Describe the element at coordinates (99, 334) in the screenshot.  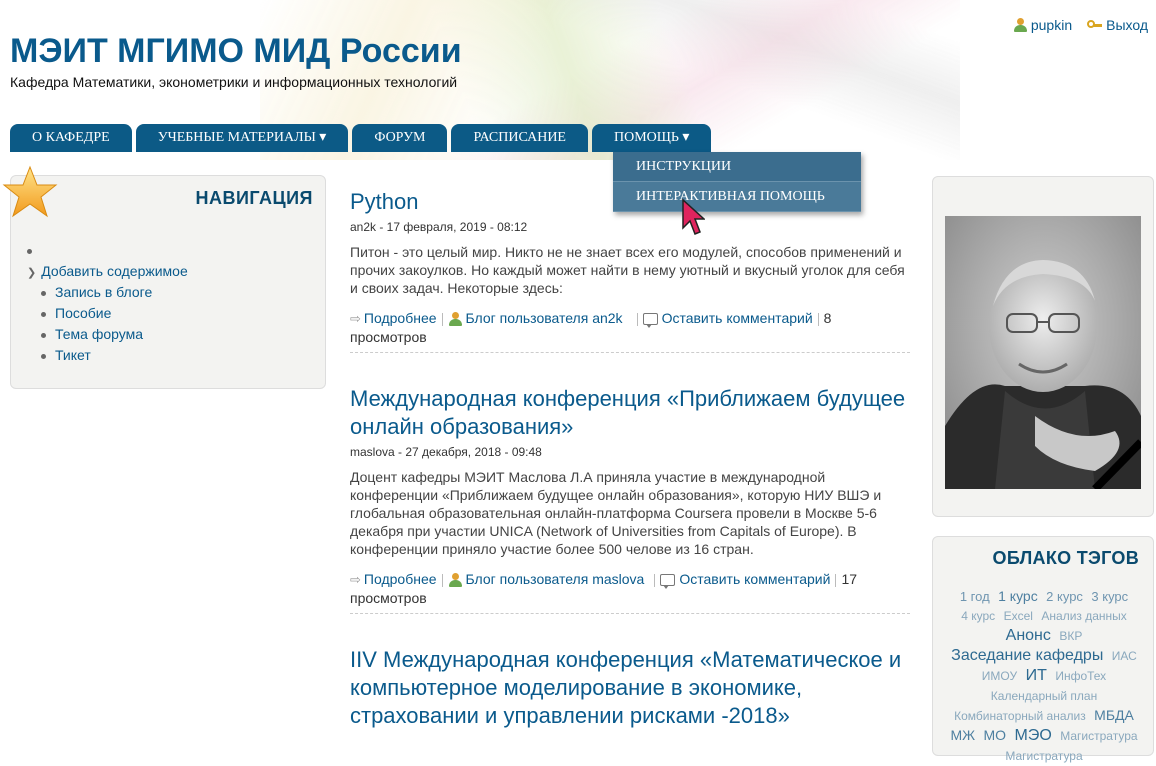
I see `nav-subitem-label: Тема форума` at that location.